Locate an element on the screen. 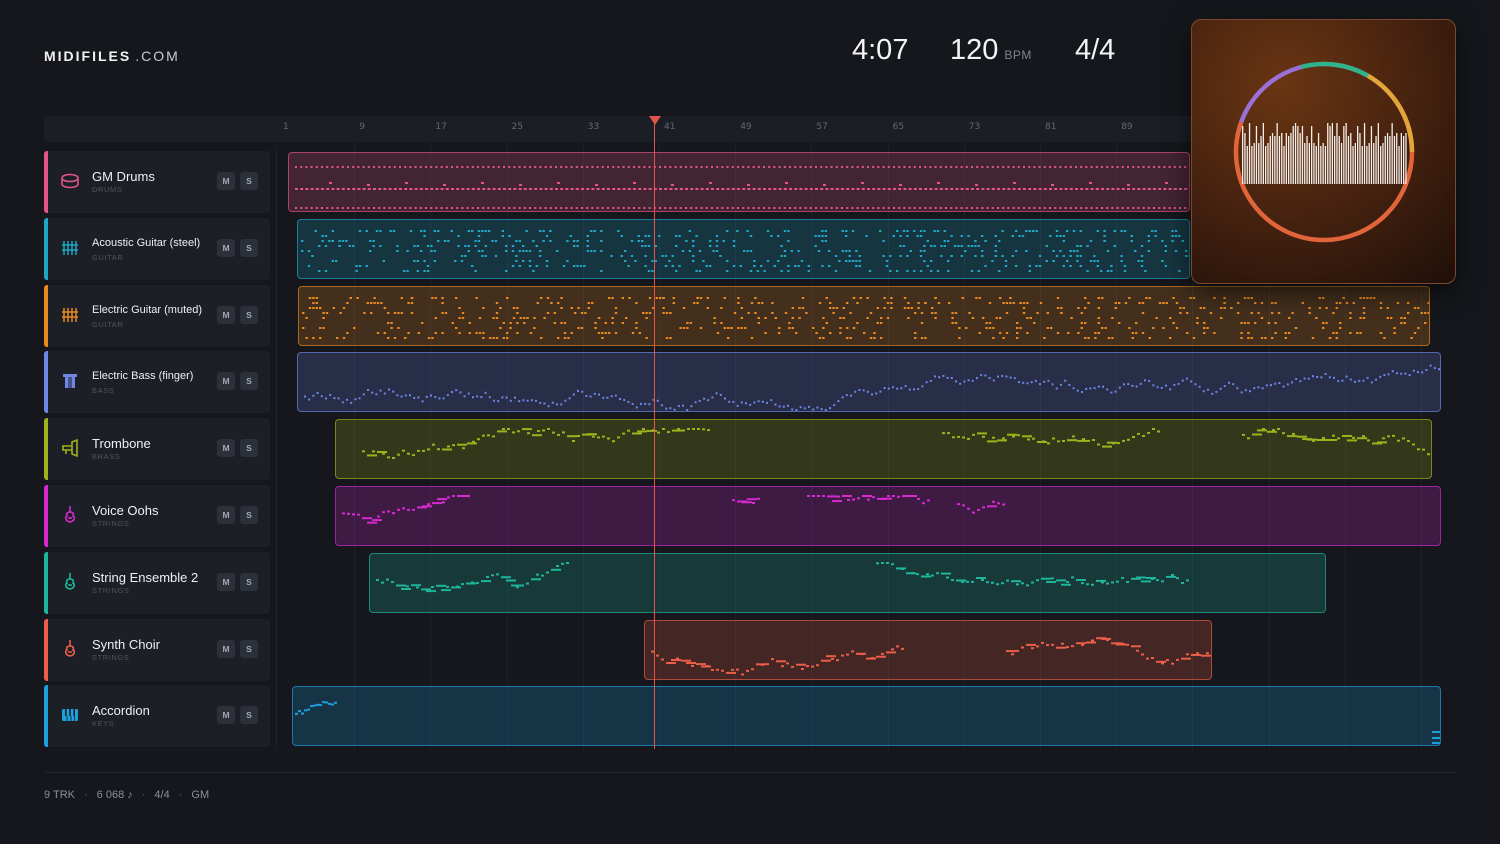  track-header: Accordion KEYS M S is located at coordinates (157, 716).